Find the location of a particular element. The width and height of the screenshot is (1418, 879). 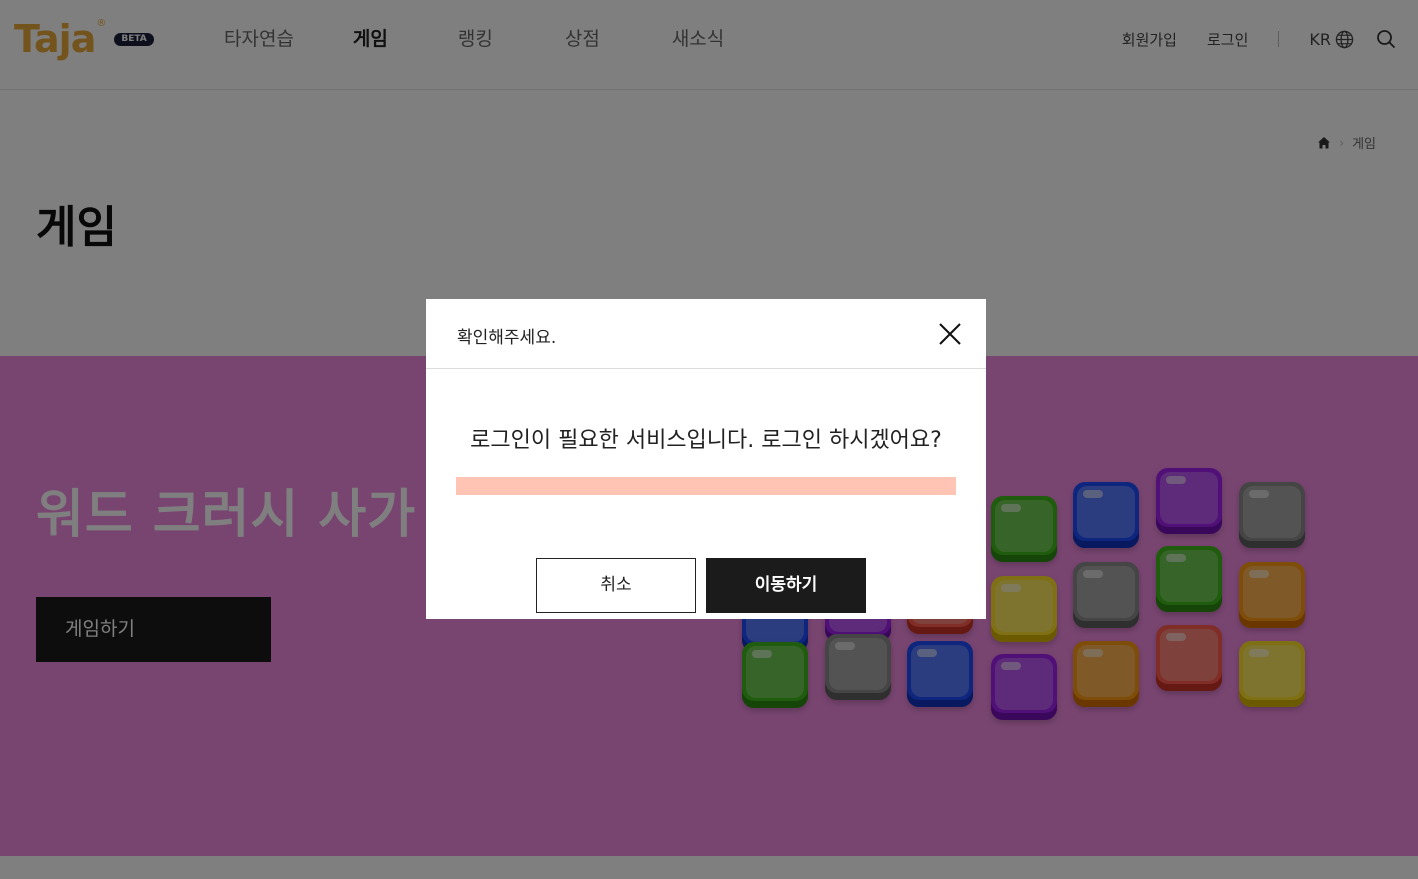

dialog-message-text: 로그인이 필요한 서비스입니다. 로그인 하시겠어요? is located at coordinates (706, 440).